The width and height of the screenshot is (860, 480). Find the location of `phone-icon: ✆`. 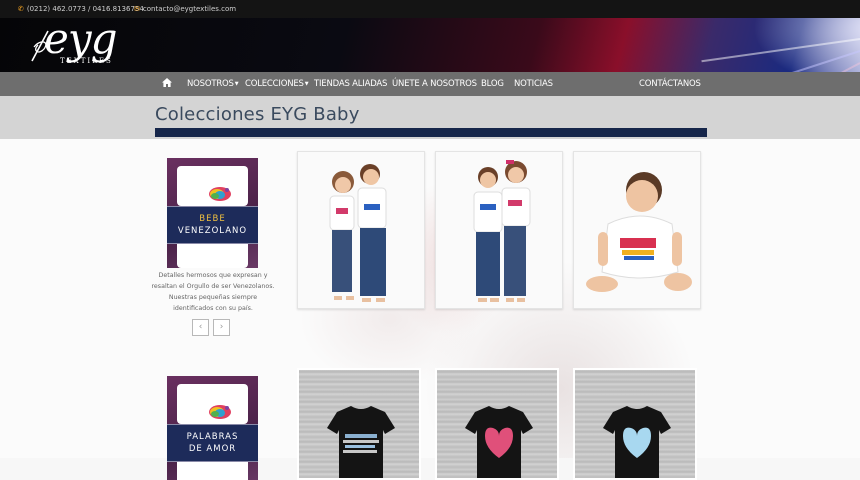

phone-icon: ✆ is located at coordinates (21, 9).